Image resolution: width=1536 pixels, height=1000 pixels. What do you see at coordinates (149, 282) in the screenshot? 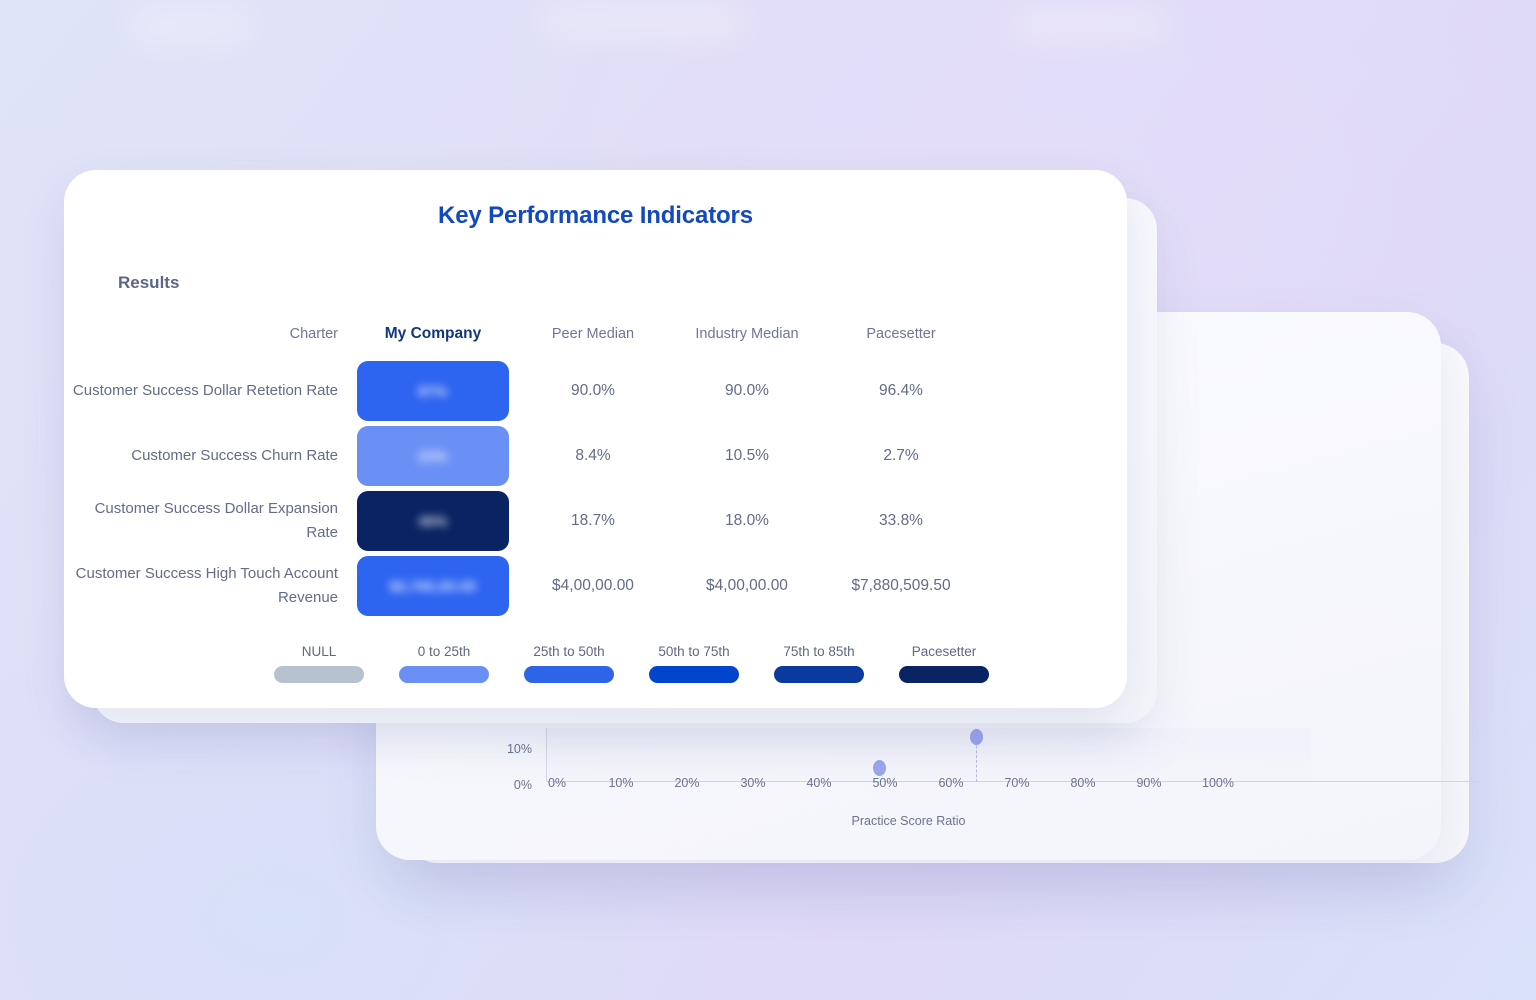
I see `results-section-label: Results` at bounding box center [149, 282].